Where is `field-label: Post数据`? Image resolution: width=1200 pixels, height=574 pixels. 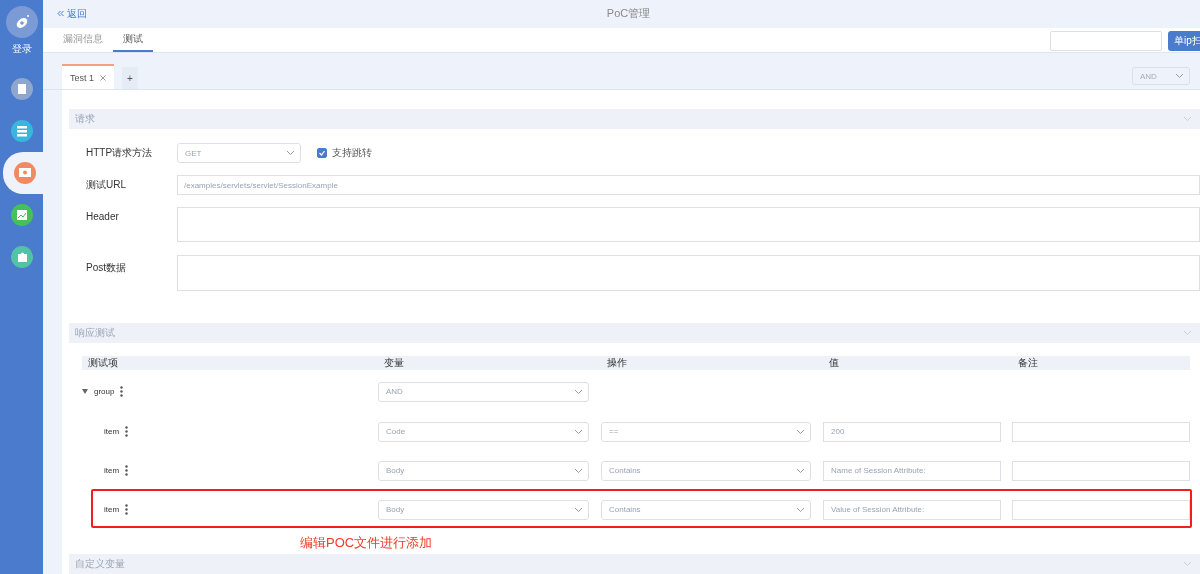
field-label: Post数据 is located at coordinates (106, 268).